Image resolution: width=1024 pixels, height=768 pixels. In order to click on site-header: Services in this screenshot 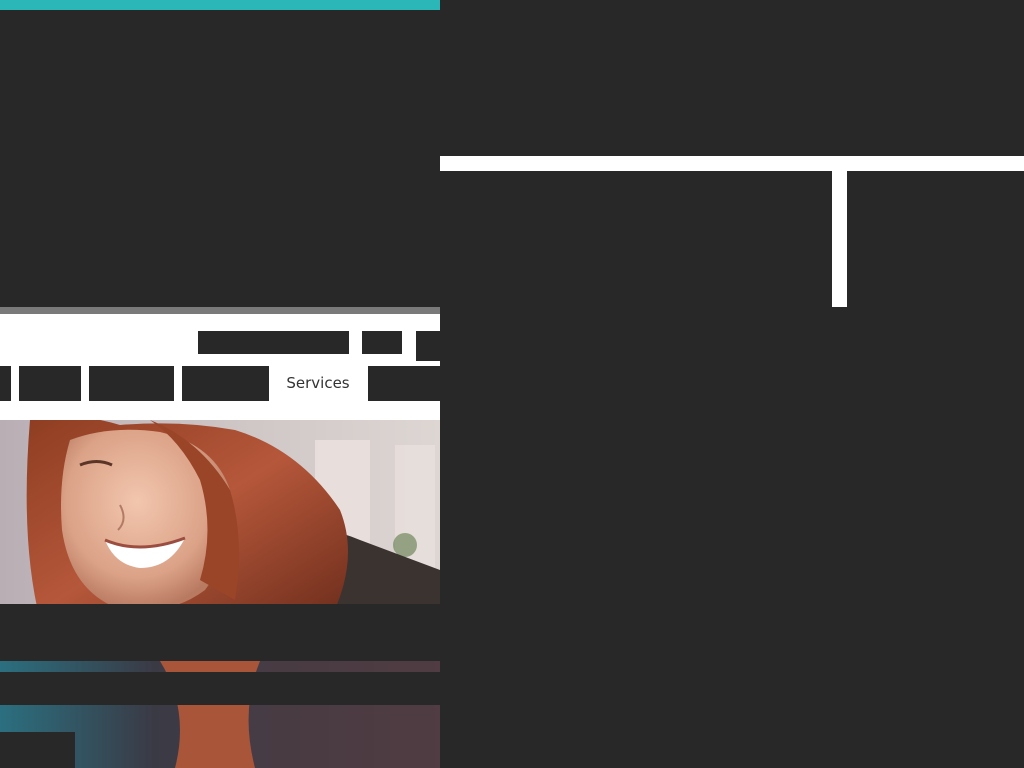, I will do `click(220, 367)`.